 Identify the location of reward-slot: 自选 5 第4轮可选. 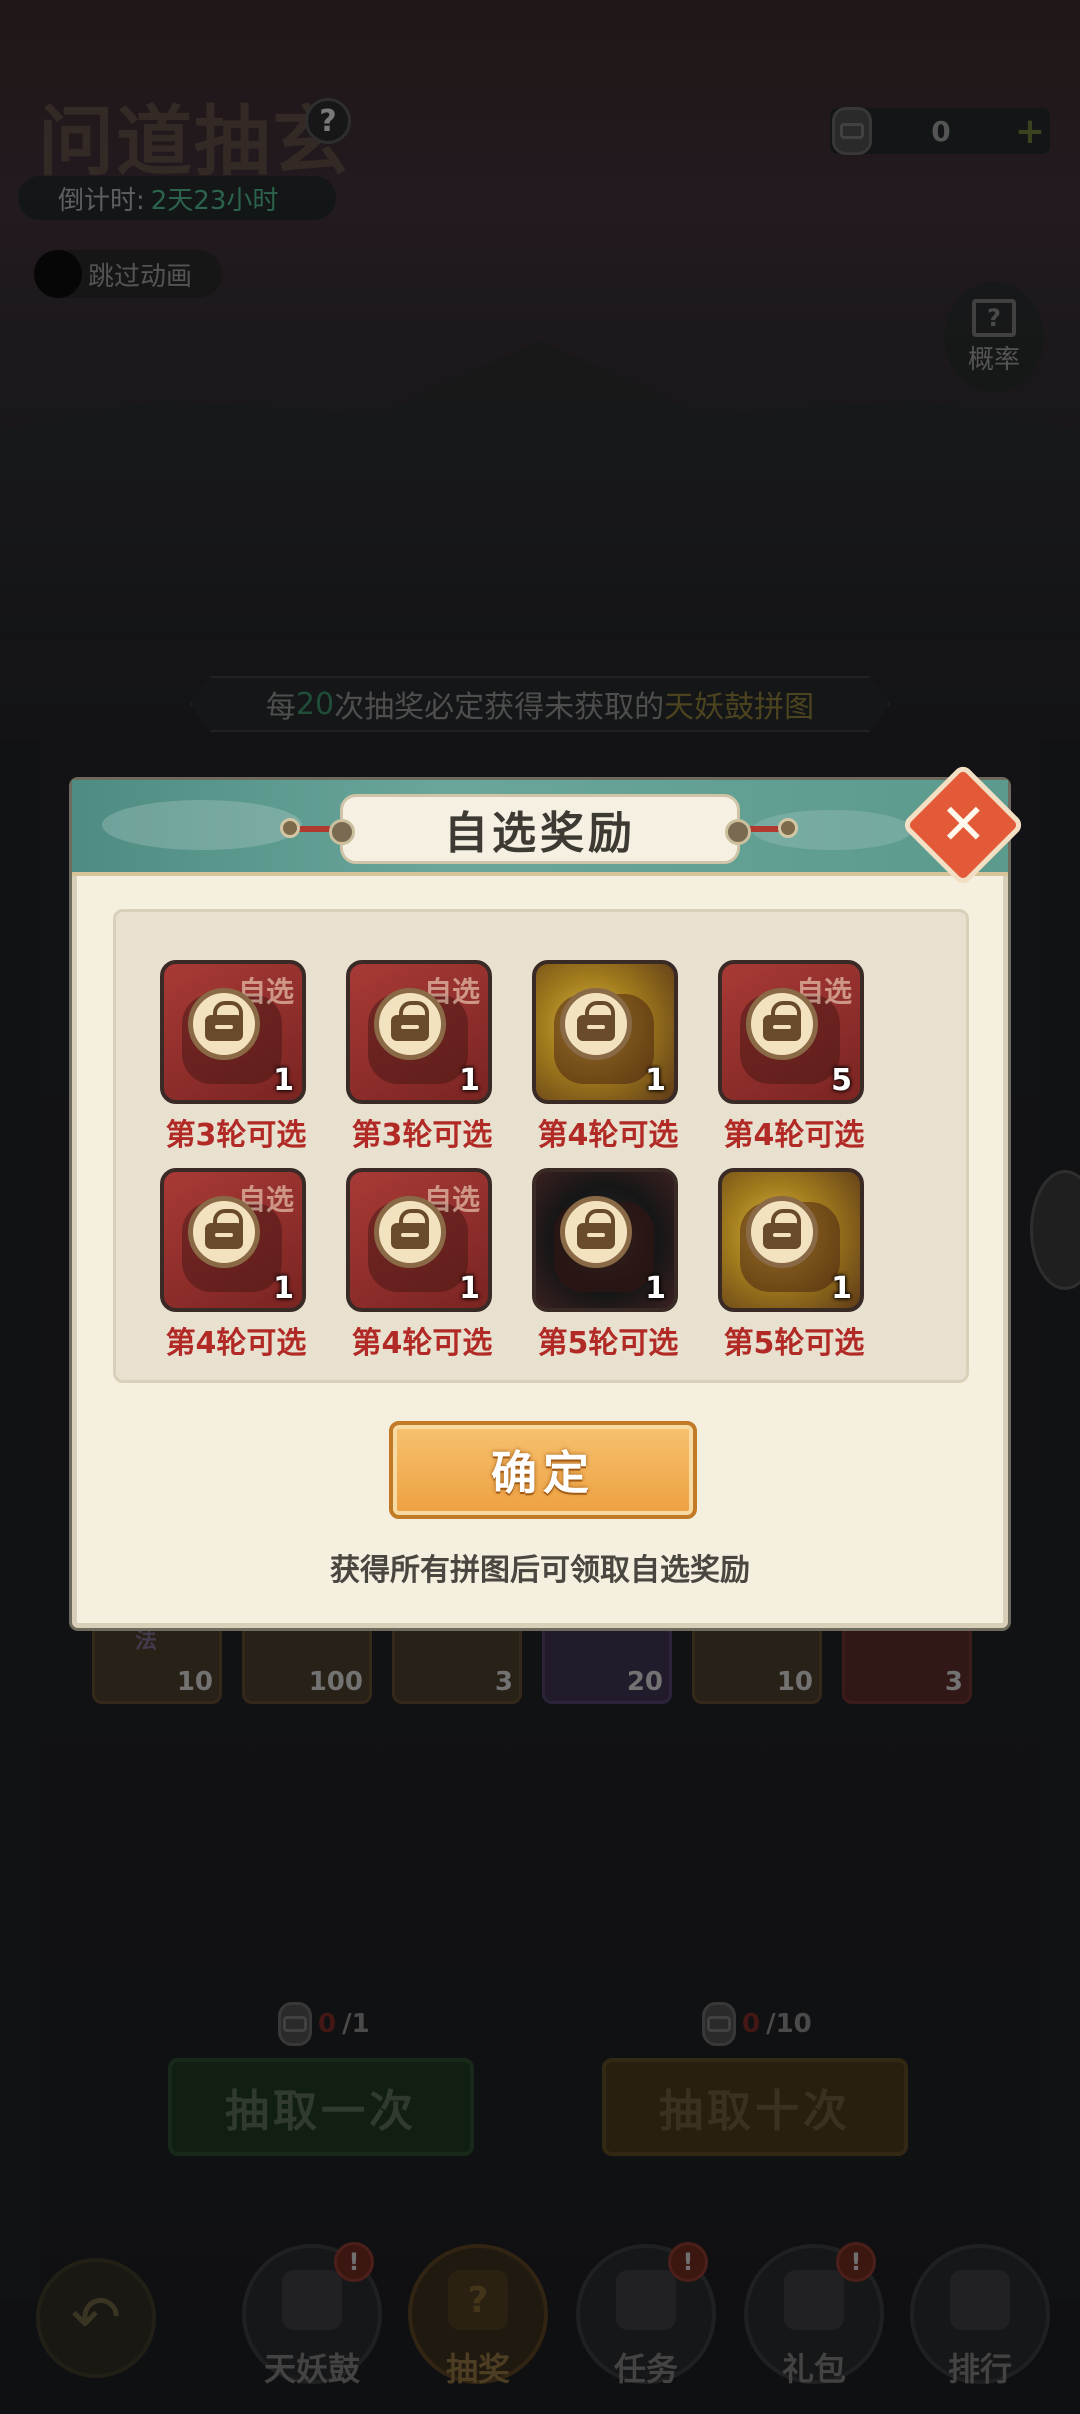
(769, 1035).